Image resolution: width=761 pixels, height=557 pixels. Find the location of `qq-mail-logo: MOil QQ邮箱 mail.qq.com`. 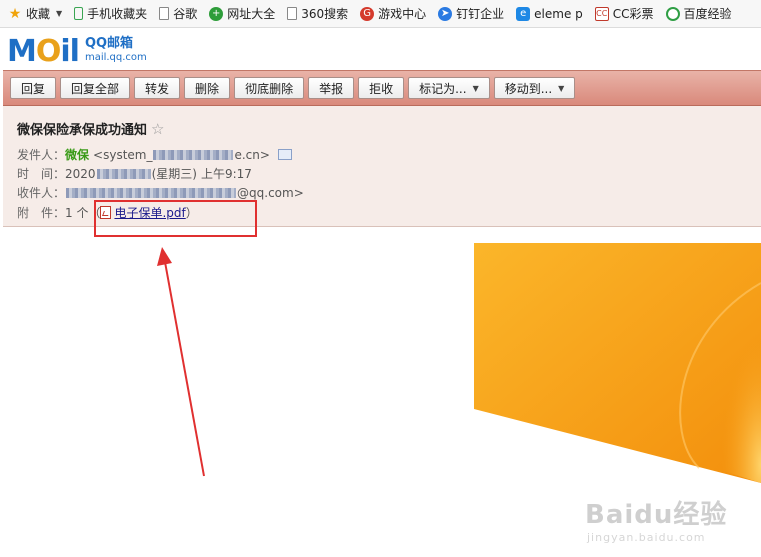

qq-mail-logo: MOil QQ邮箱 mail.qq.com is located at coordinates (77, 51).